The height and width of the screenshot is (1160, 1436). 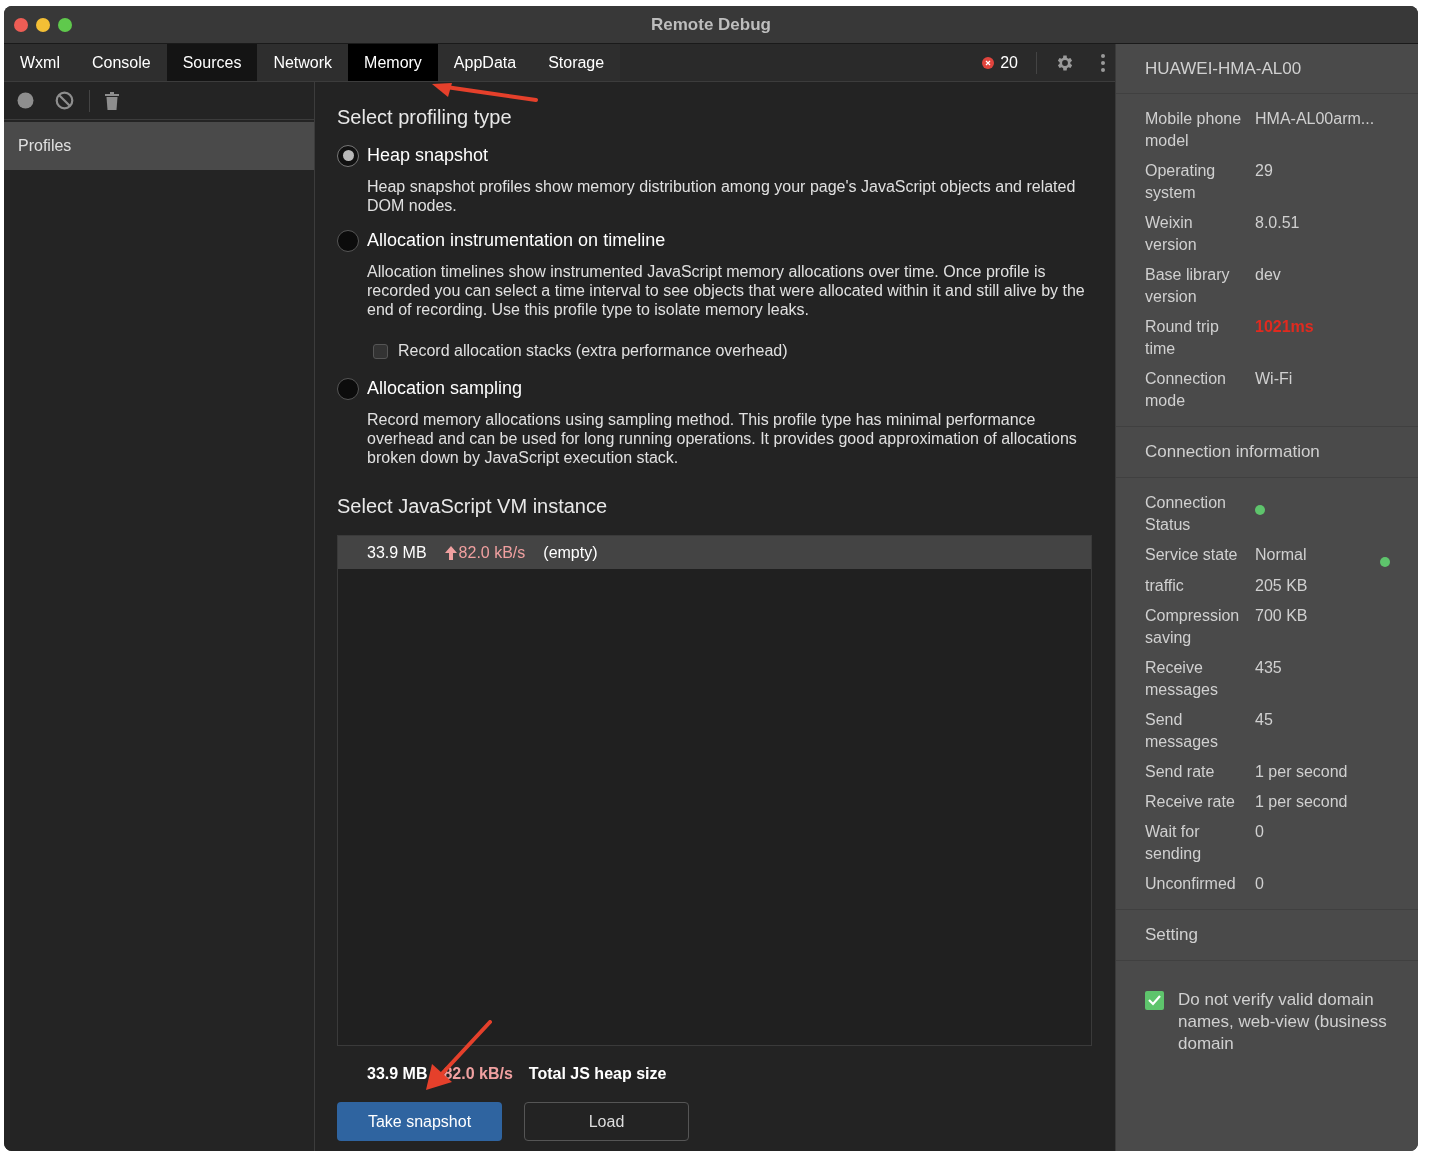 I want to click on section-heading: Select profiling type, so click(x=425, y=117).